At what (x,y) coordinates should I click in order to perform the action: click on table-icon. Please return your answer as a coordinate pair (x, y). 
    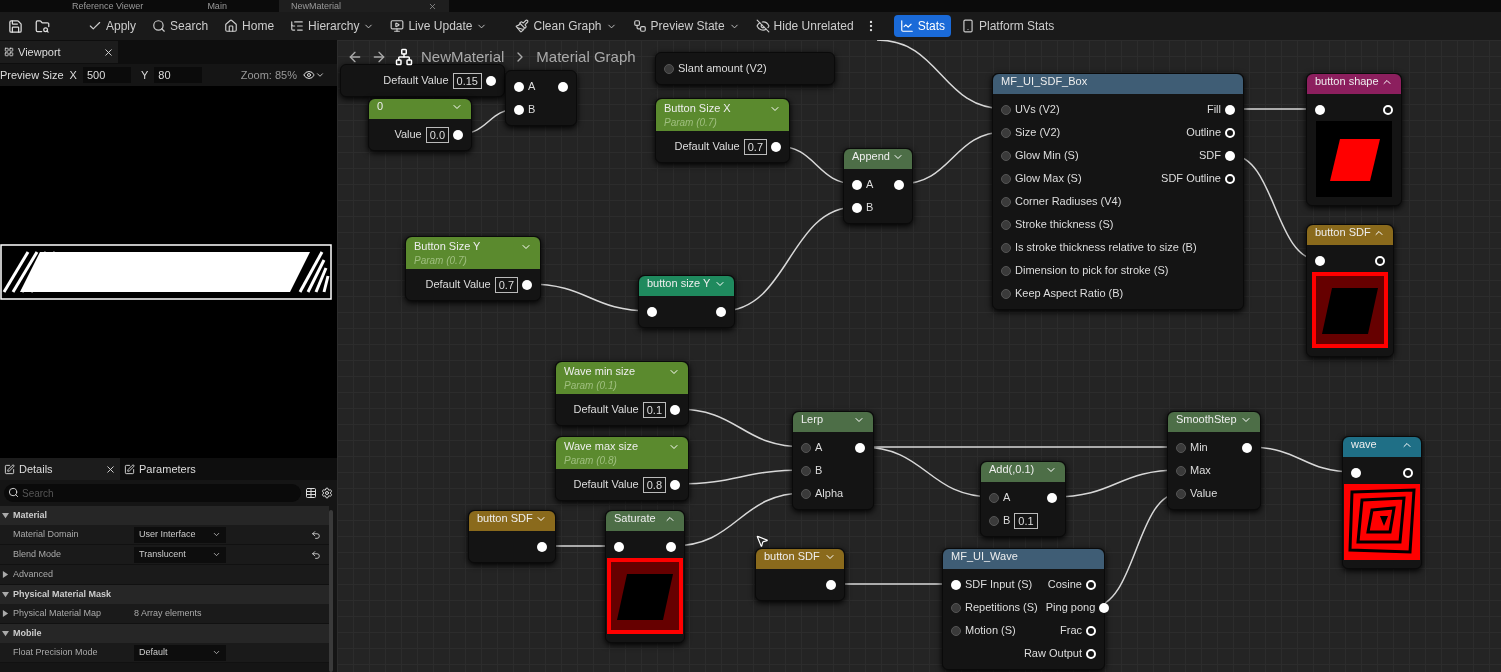
    Looking at the image, I should click on (311, 493).